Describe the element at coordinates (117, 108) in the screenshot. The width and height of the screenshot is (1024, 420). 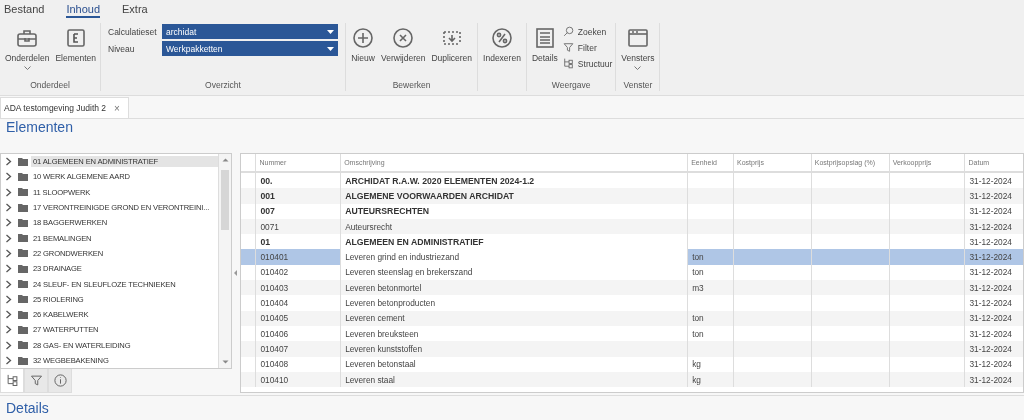
I see `close-icon: ×` at that location.